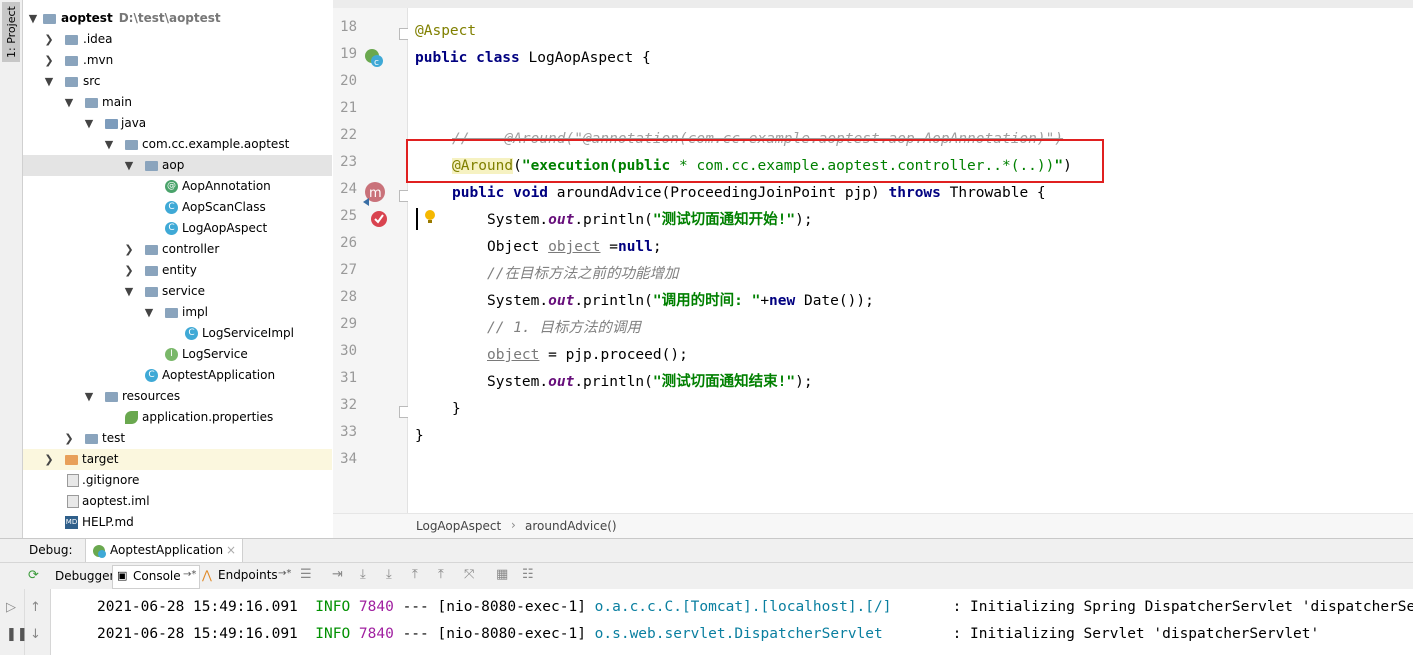  What do you see at coordinates (571, 526) in the screenshot?
I see `breadcrumb-method: aroundAdvice()` at bounding box center [571, 526].